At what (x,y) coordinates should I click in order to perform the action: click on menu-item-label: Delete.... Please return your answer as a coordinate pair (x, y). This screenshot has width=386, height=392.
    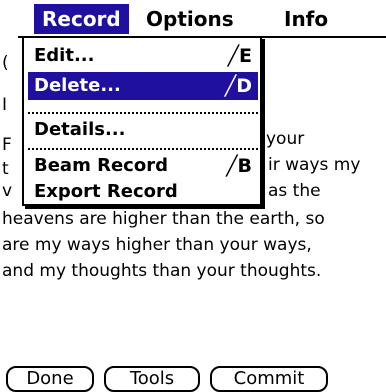
    Looking at the image, I should click on (77, 85).